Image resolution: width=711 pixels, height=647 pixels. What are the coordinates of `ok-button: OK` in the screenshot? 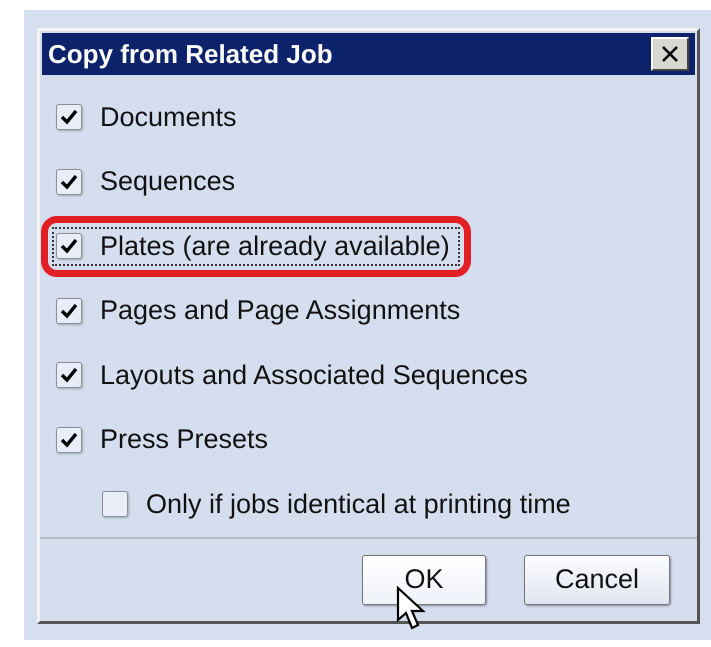 It's located at (424, 579).